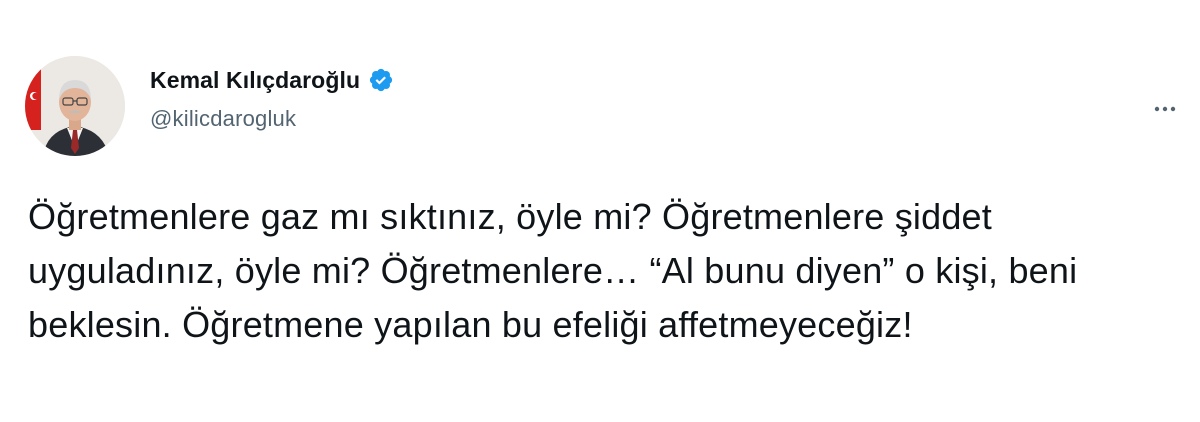 The image size is (1200, 422). I want to click on avatar-photo, so click(75, 106).